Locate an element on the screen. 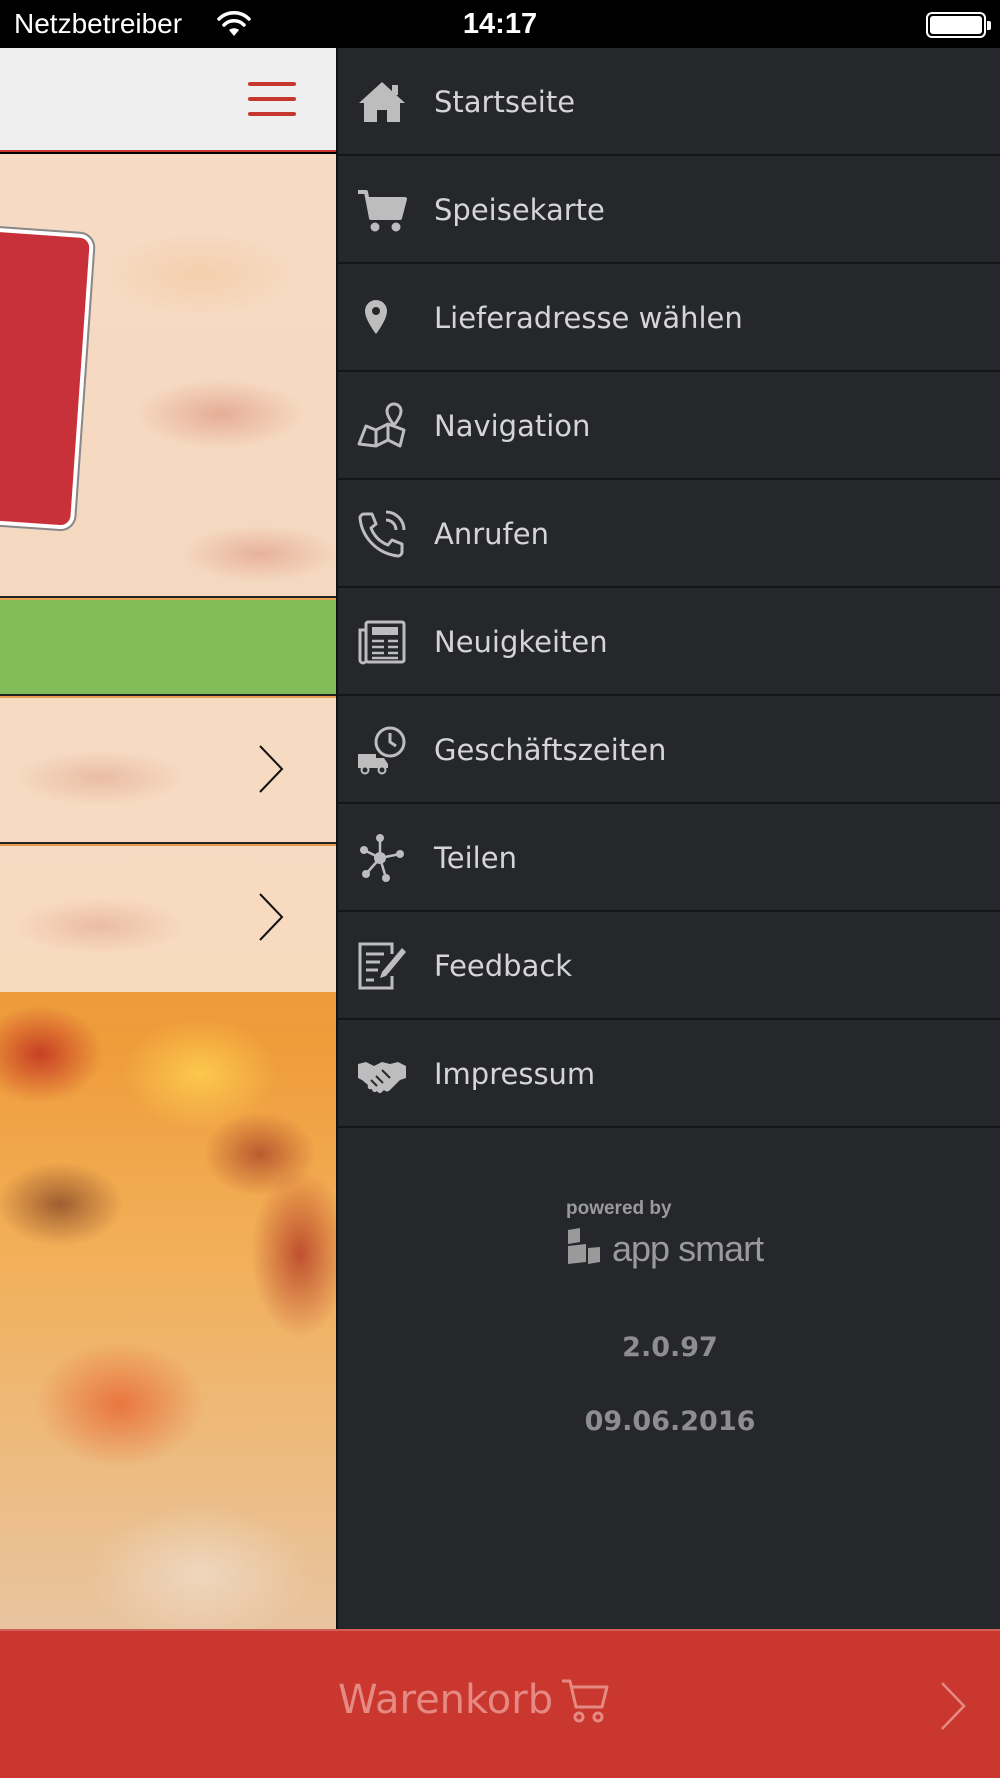 The height and width of the screenshot is (1778, 1000). menu-item-label: Navigation is located at coordinates (512, 426).